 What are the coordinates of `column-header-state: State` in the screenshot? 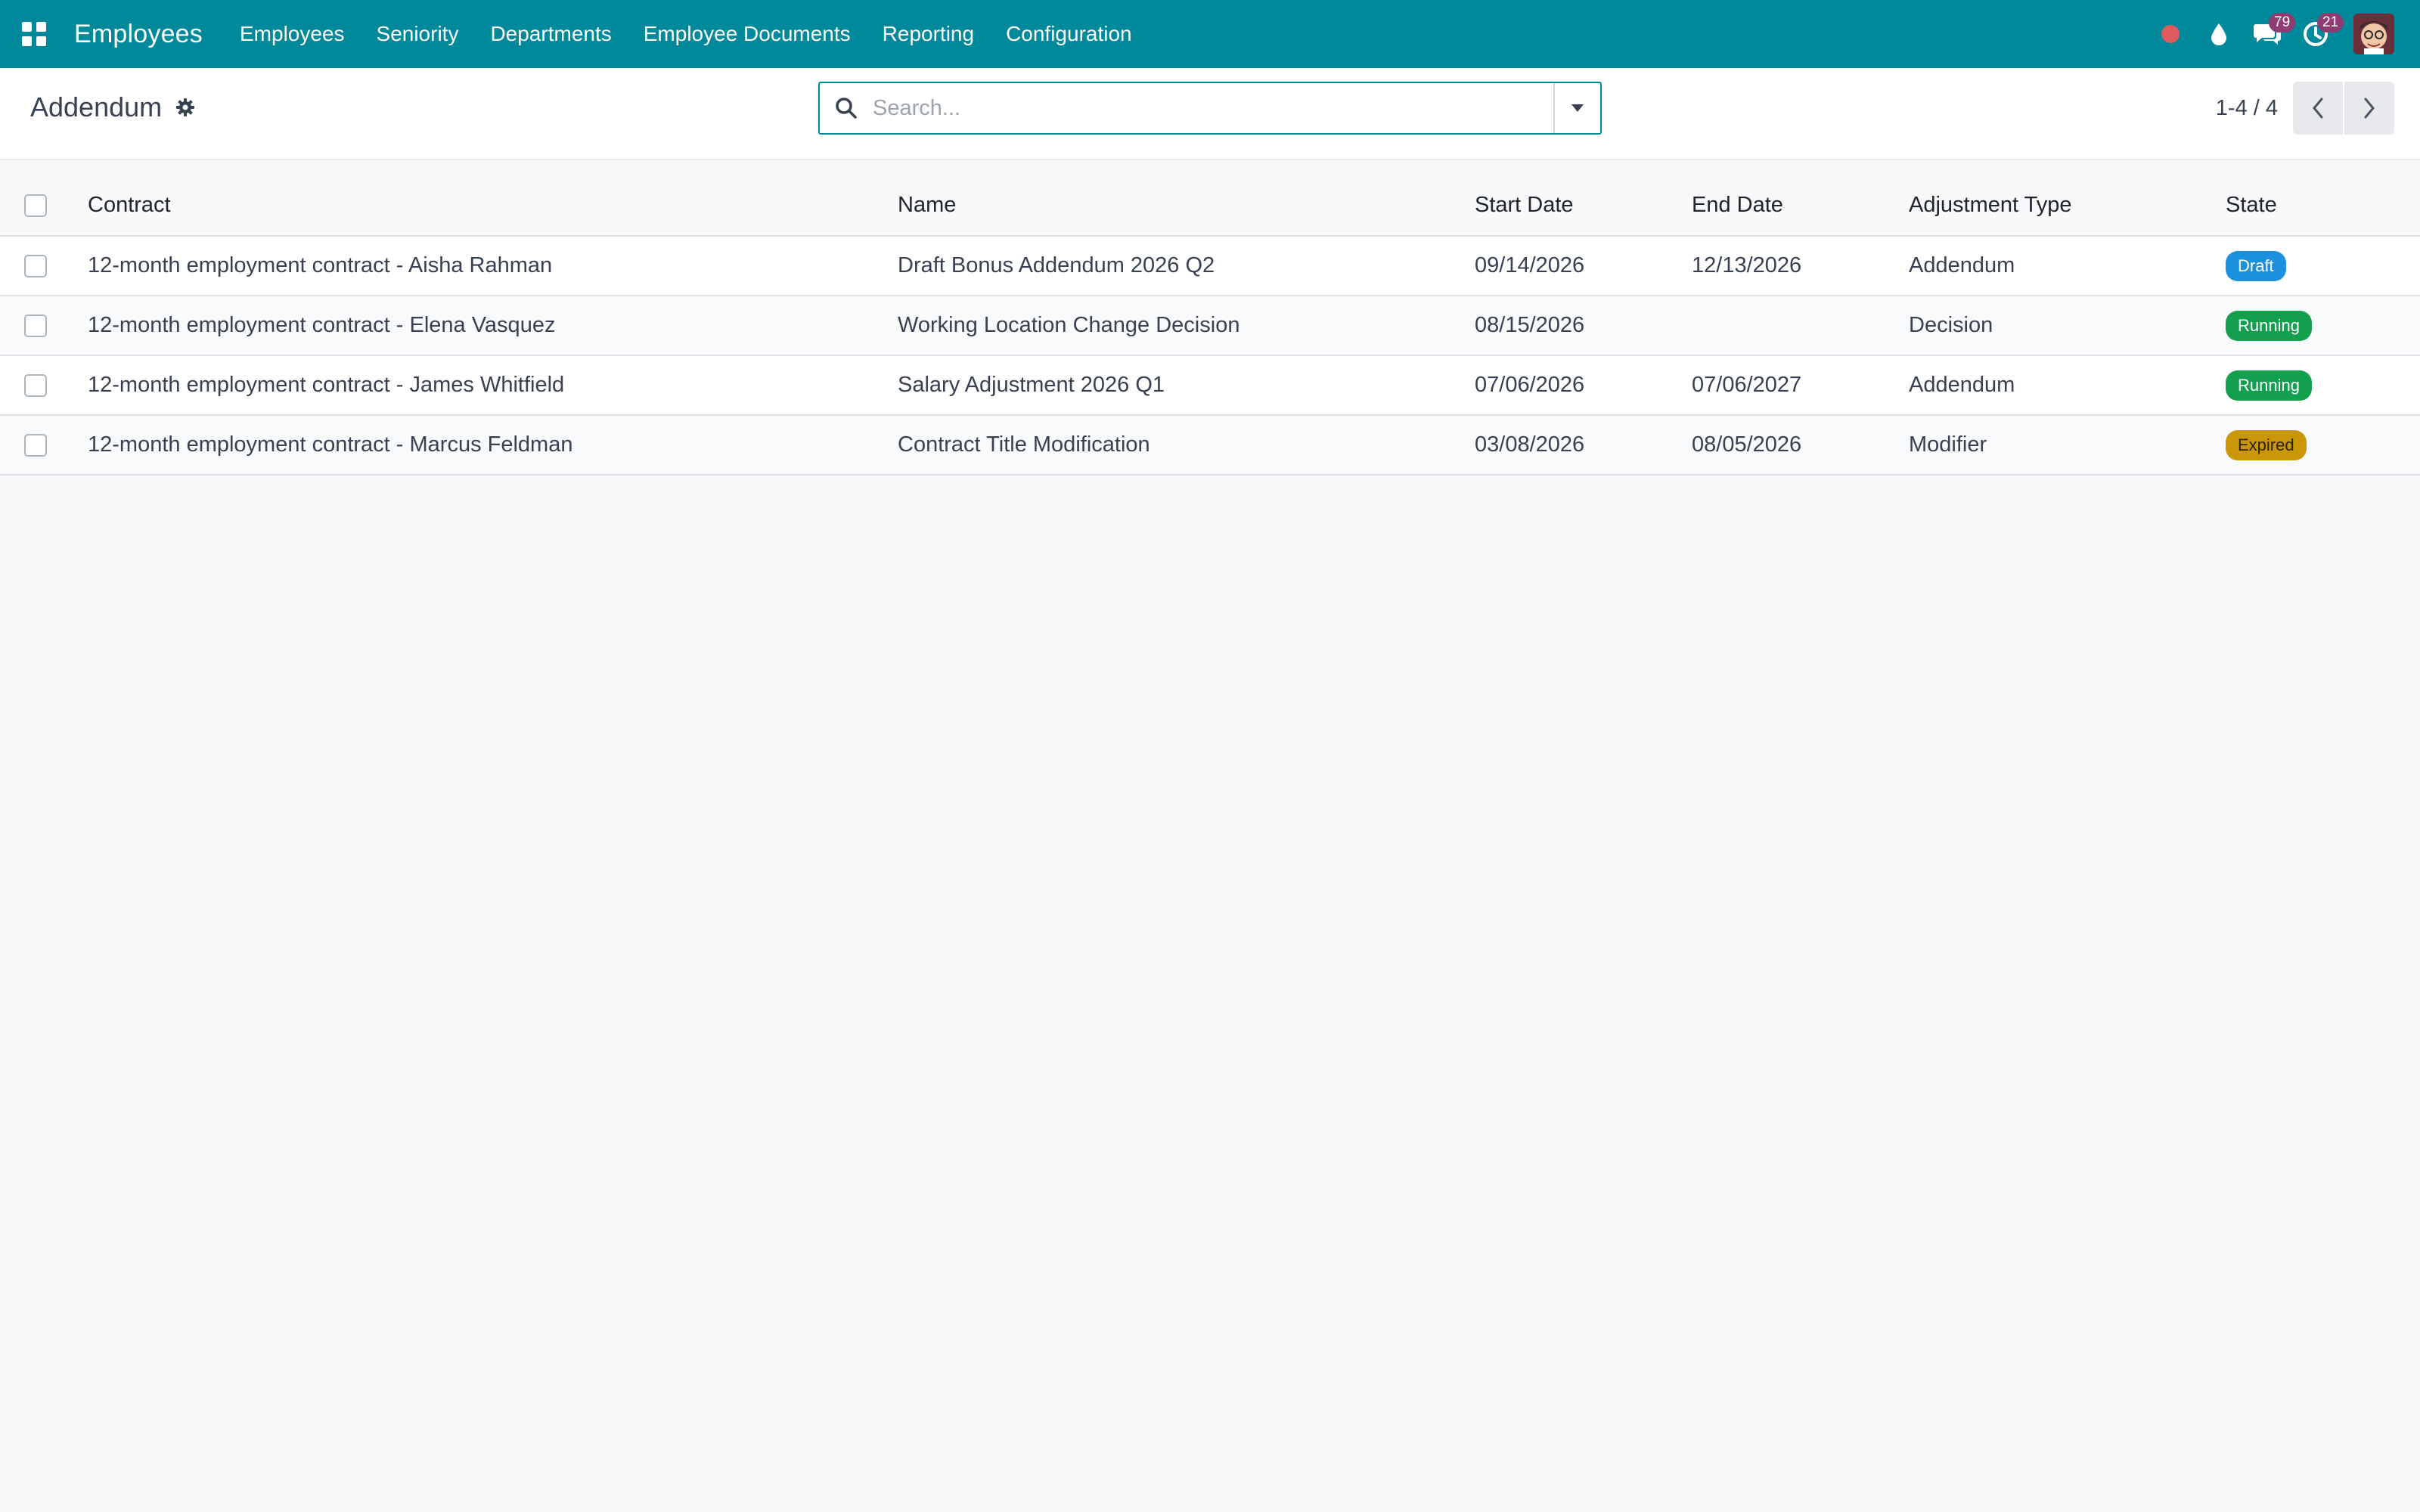 It's located at (2323, 198).